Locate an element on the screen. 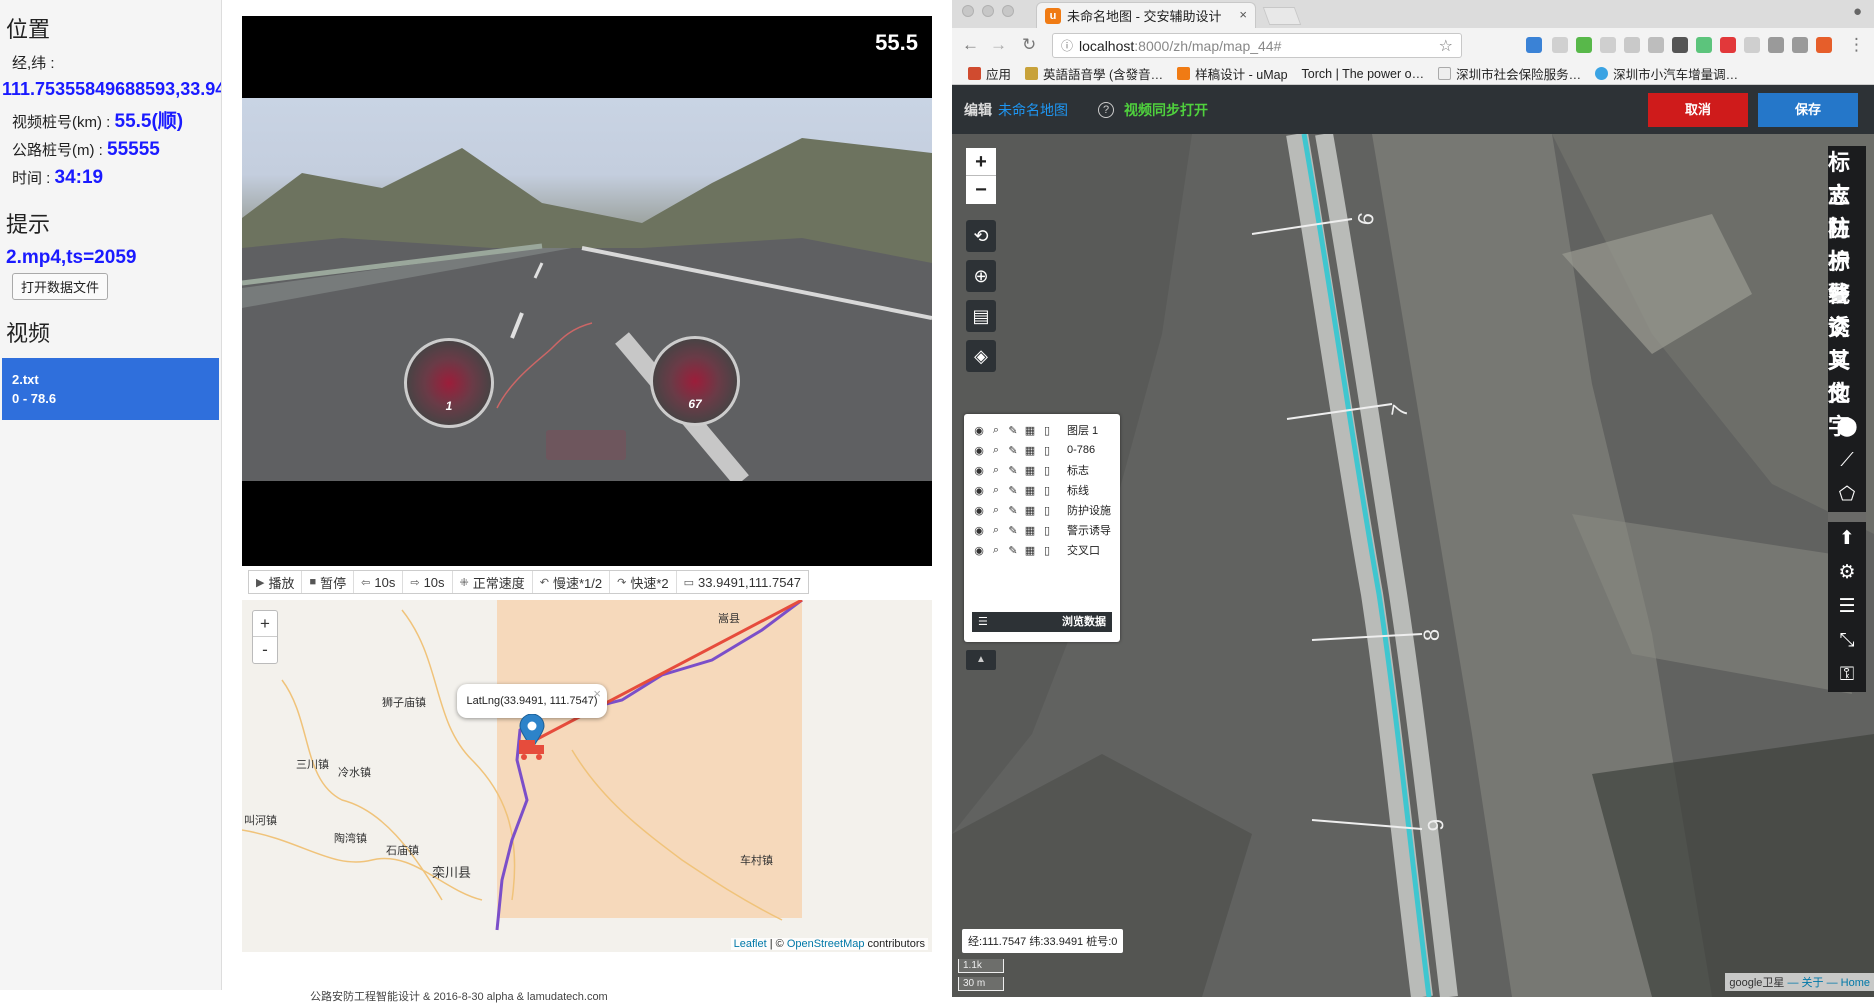 Image resolution: width=1874 pixels, height=1004 pixels. slow-speed-button: ↶ 慢速*1/2 is located at coordinates (572, 582).